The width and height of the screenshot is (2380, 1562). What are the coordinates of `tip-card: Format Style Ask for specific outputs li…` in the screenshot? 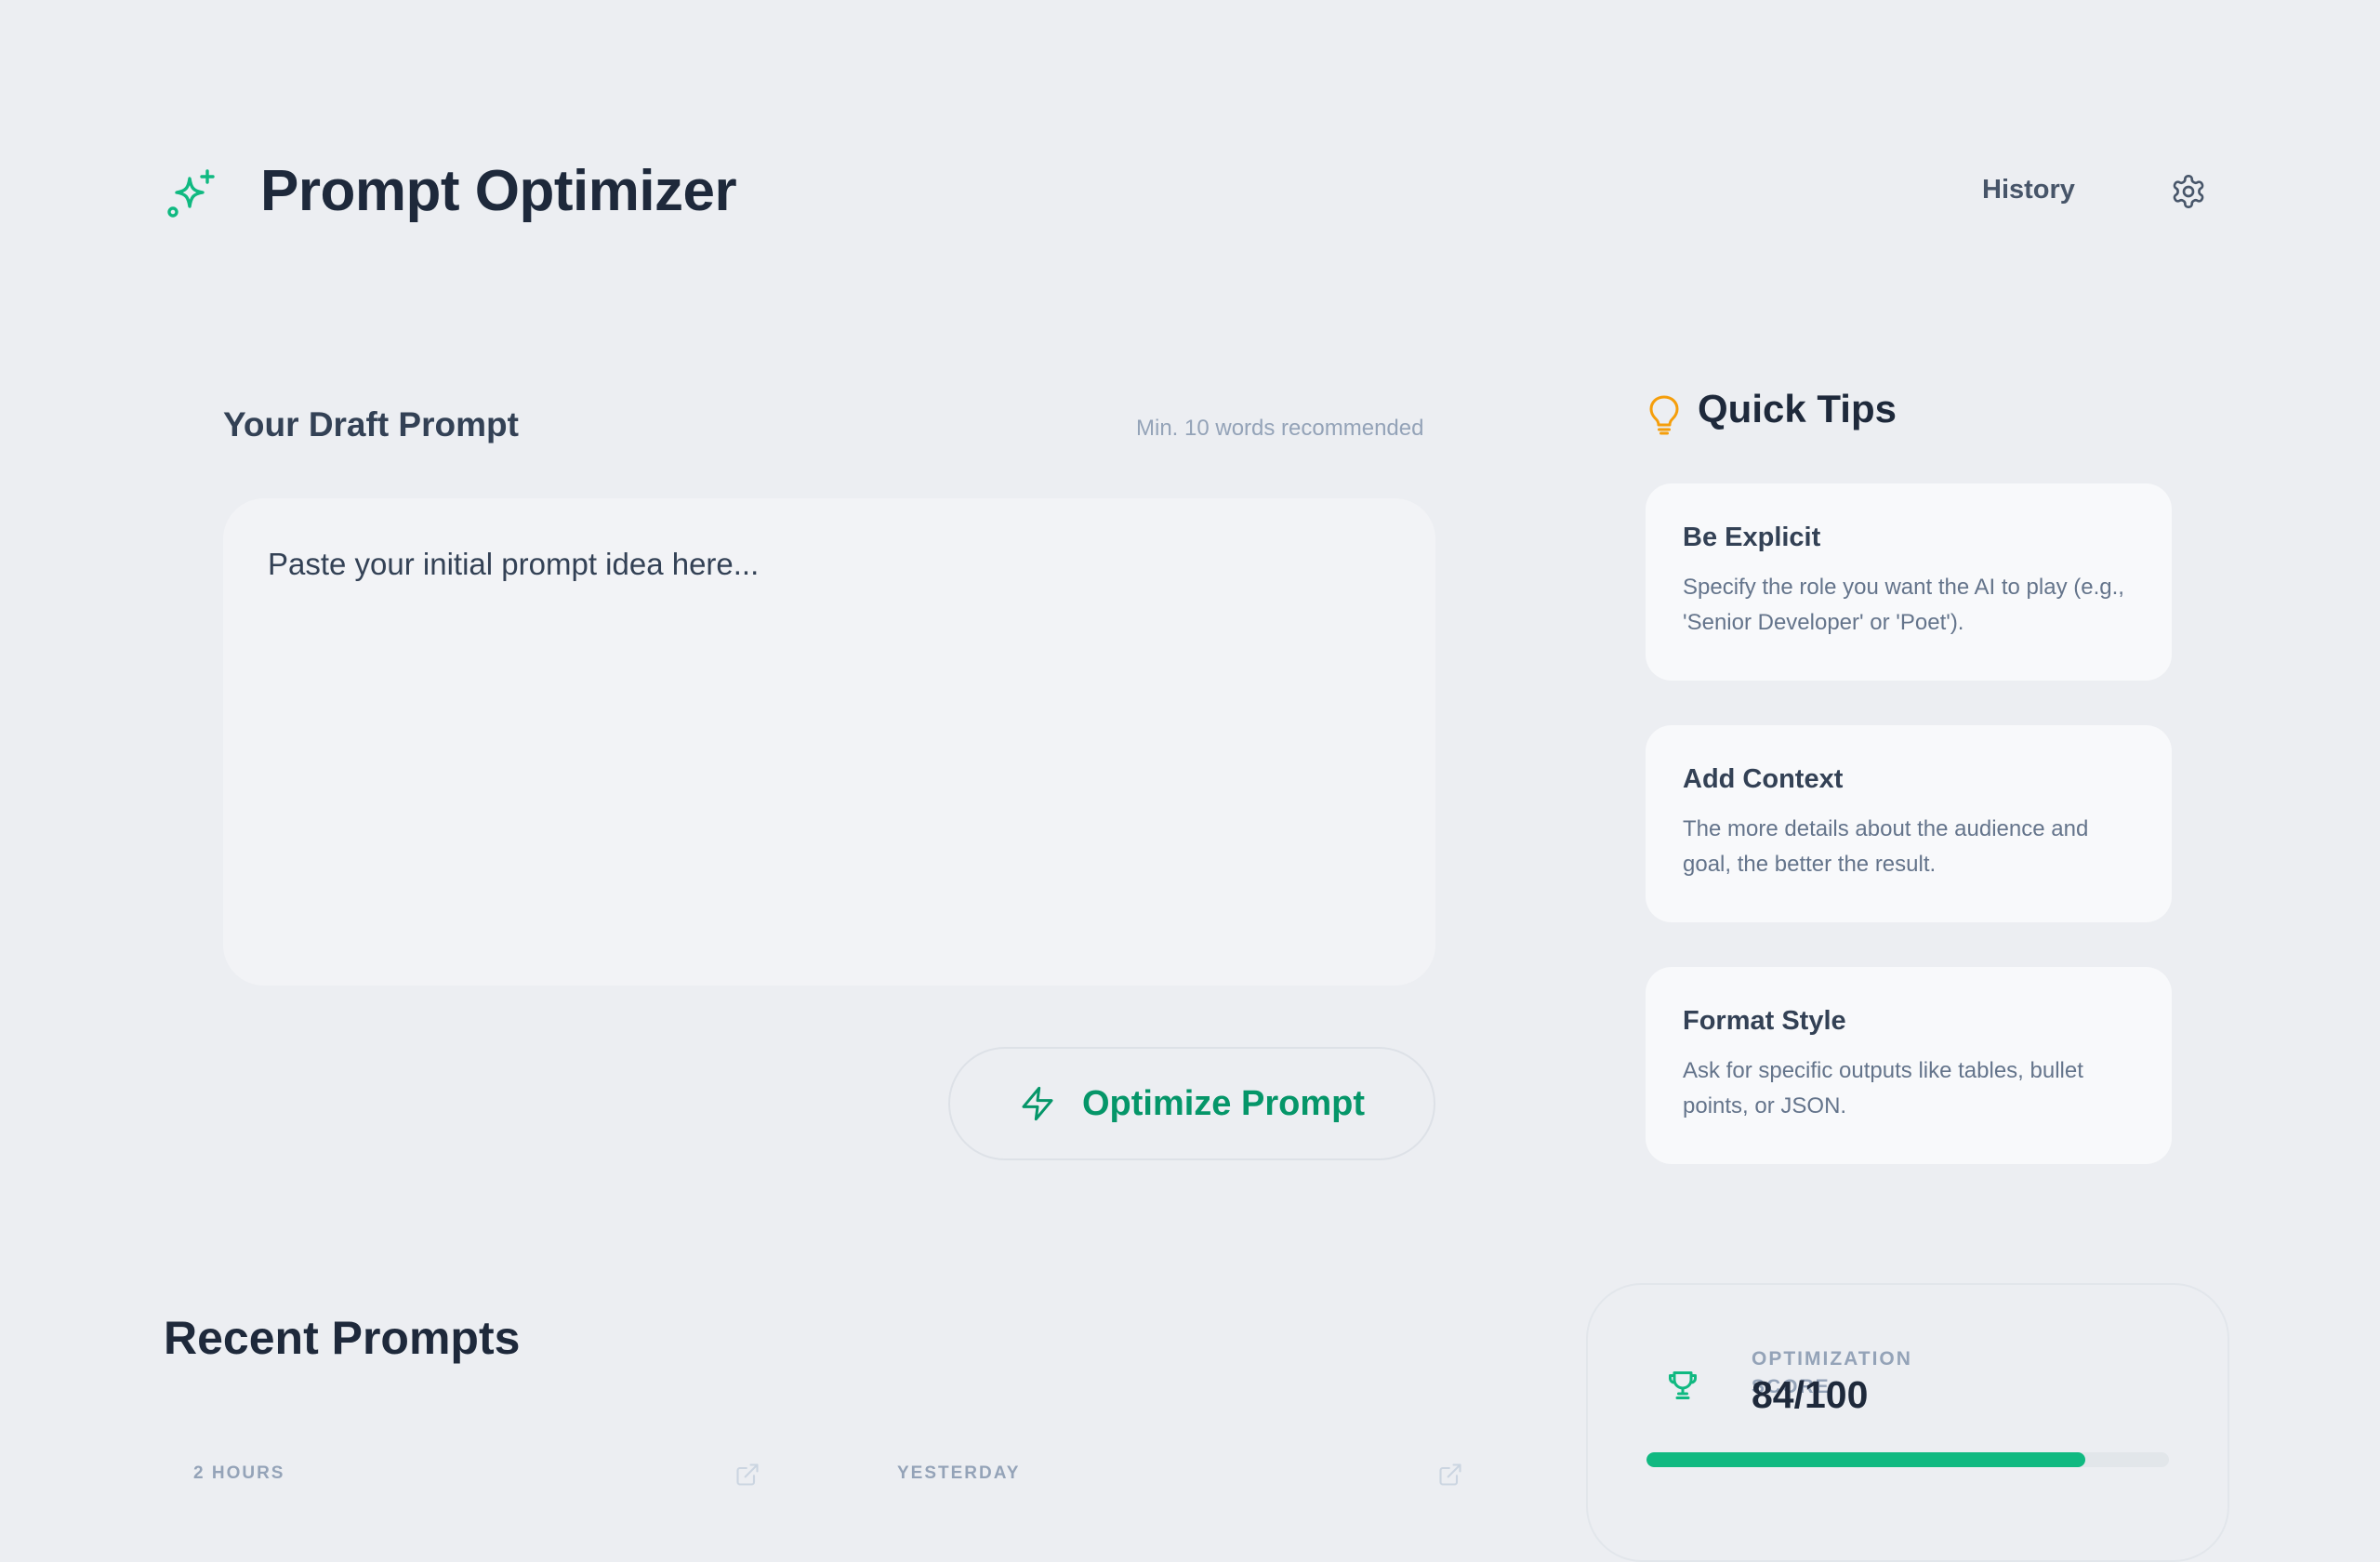 It's located at (1909, 1065).